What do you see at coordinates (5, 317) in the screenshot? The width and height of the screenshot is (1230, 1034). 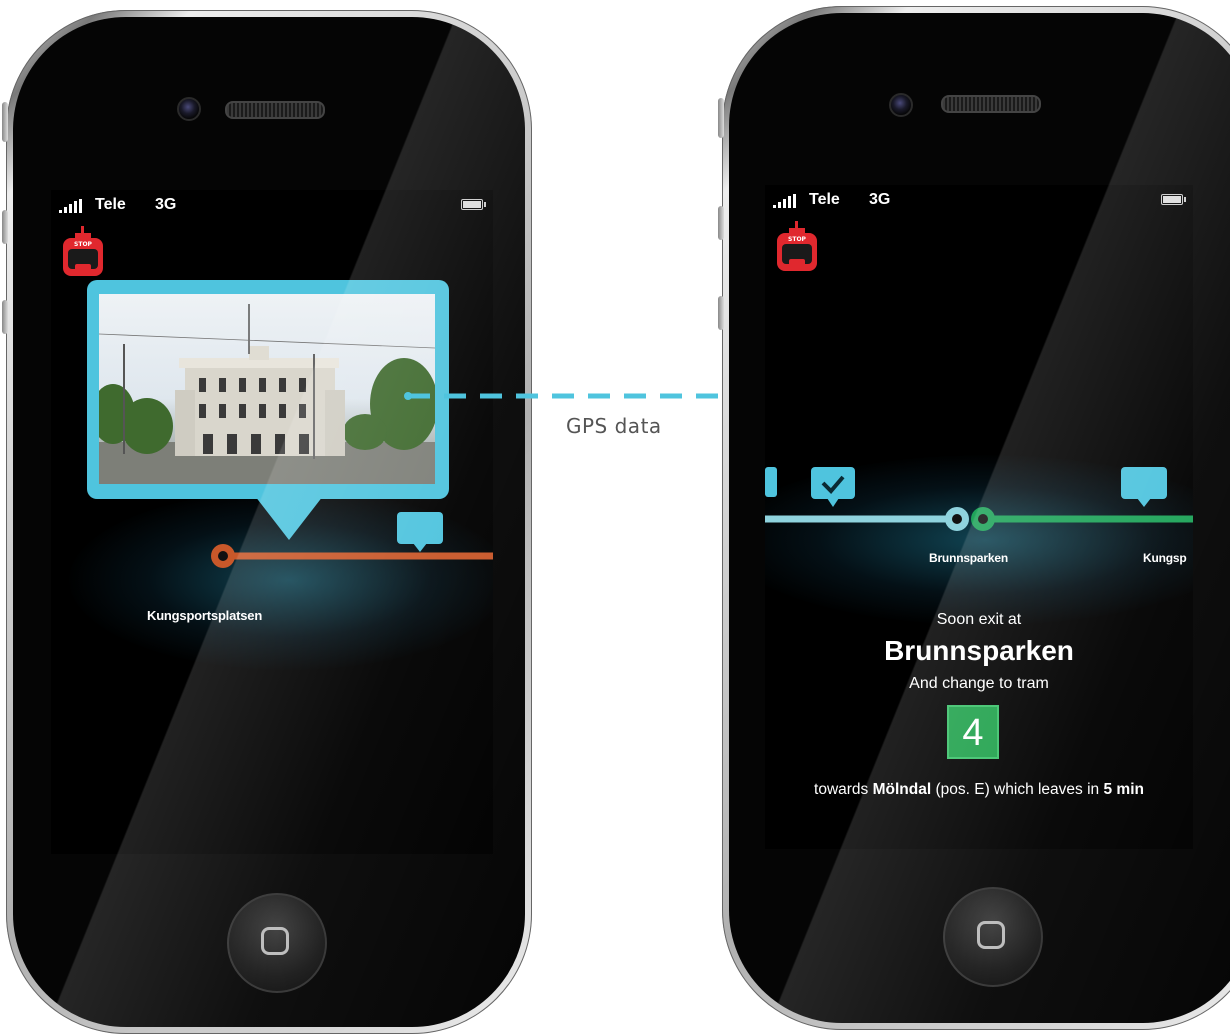 I see `left-volume-down` at bounding box center [5, 317].